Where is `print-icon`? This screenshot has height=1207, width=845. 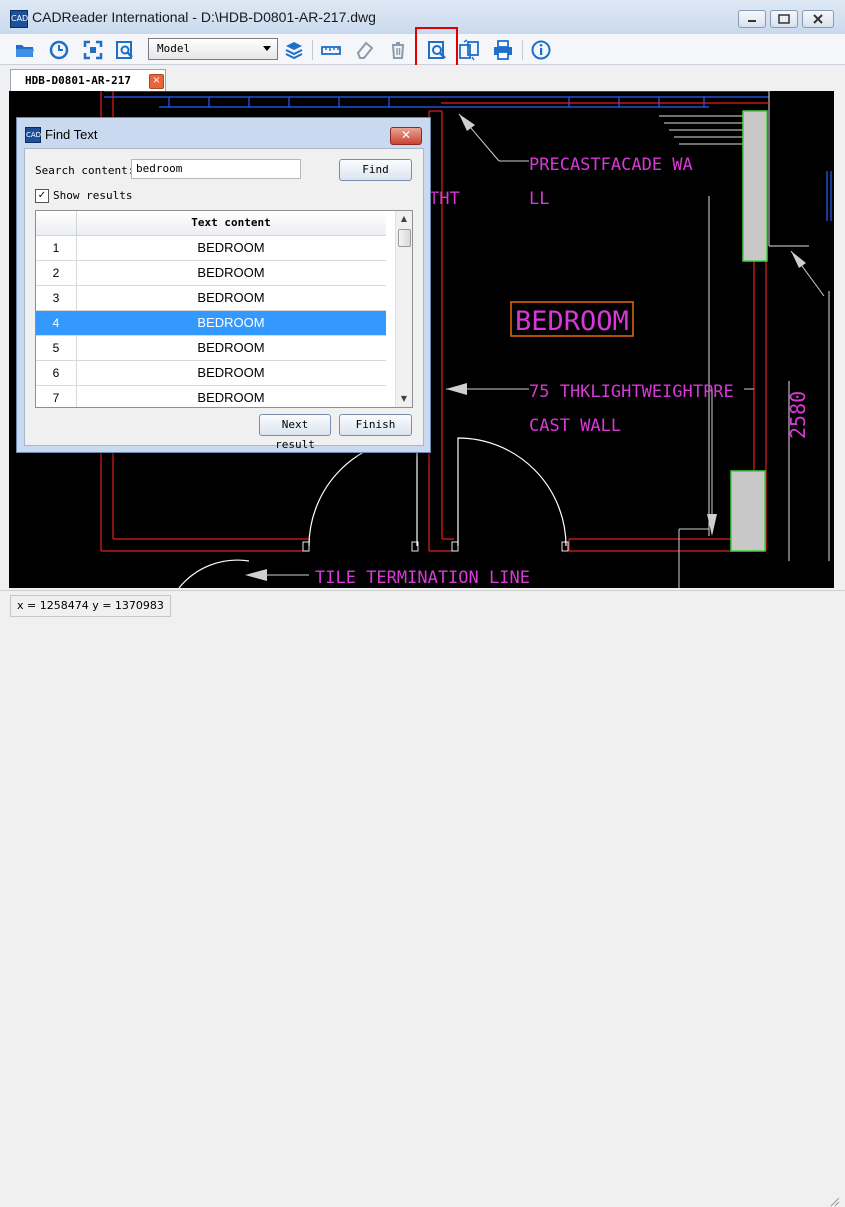
print-icon is located at coordinates (503, 50).